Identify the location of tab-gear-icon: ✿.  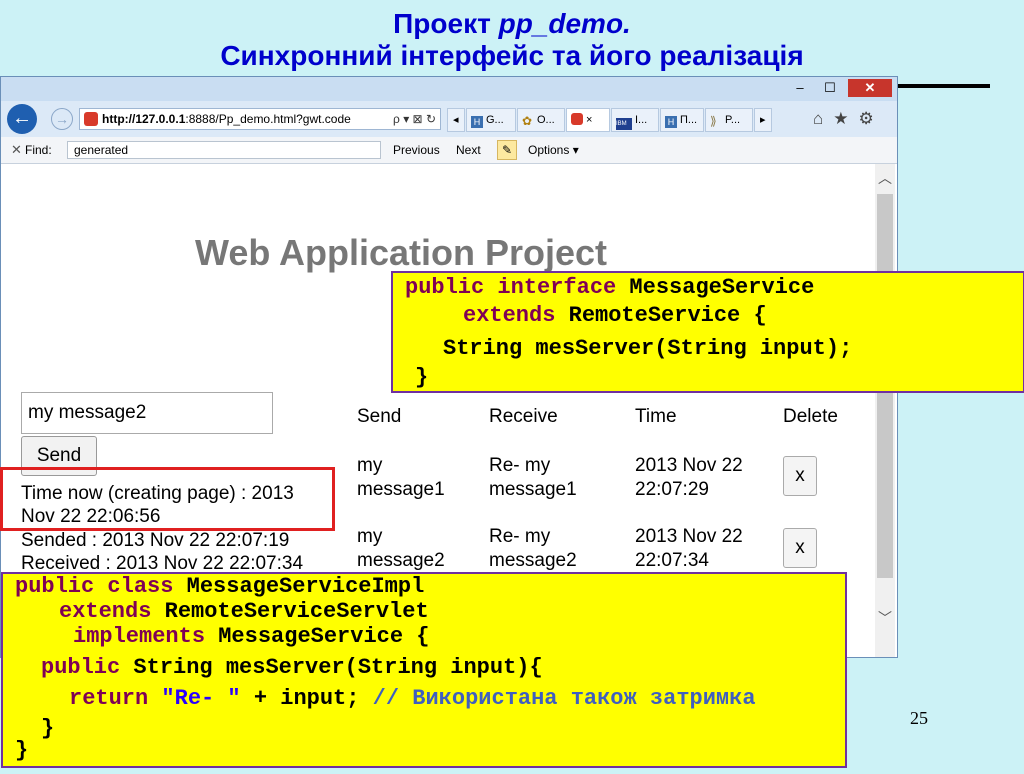
(527, 121).